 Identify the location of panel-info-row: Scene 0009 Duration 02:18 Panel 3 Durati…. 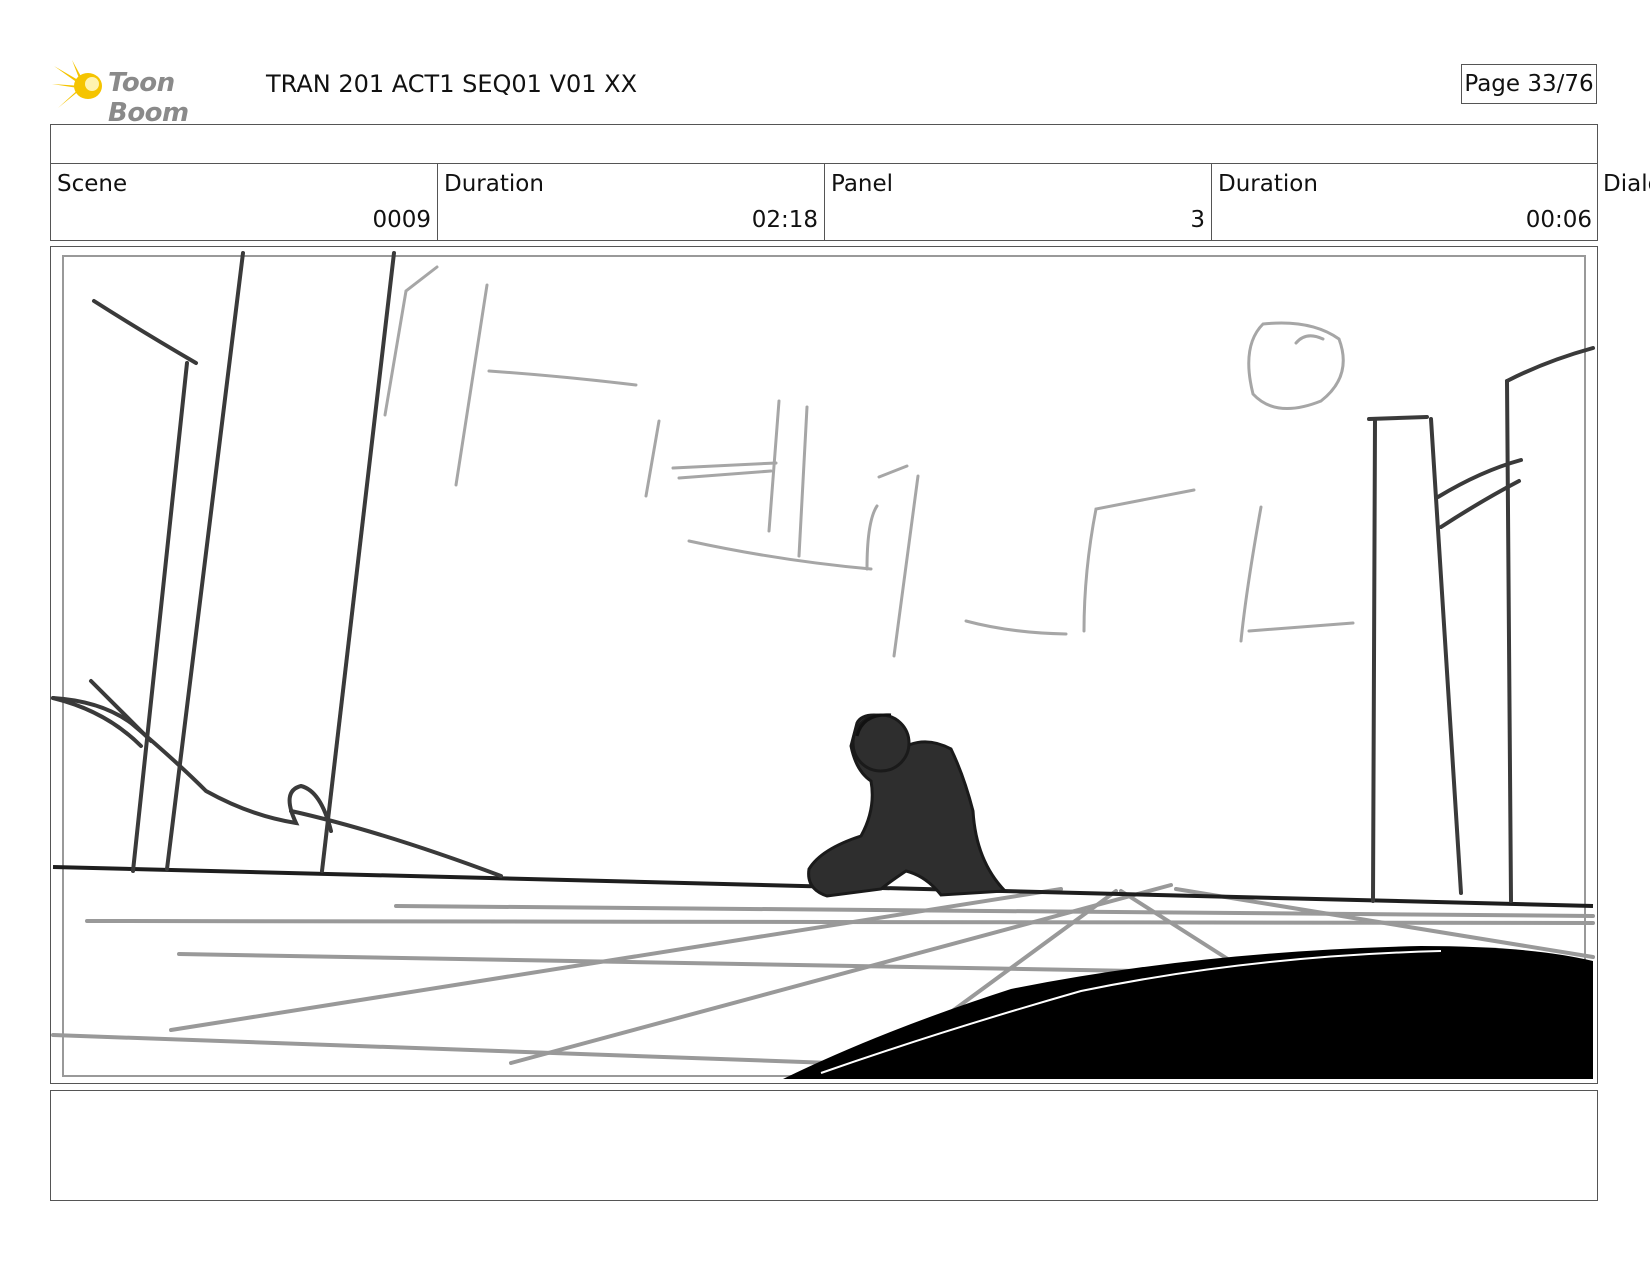
(824, 202).